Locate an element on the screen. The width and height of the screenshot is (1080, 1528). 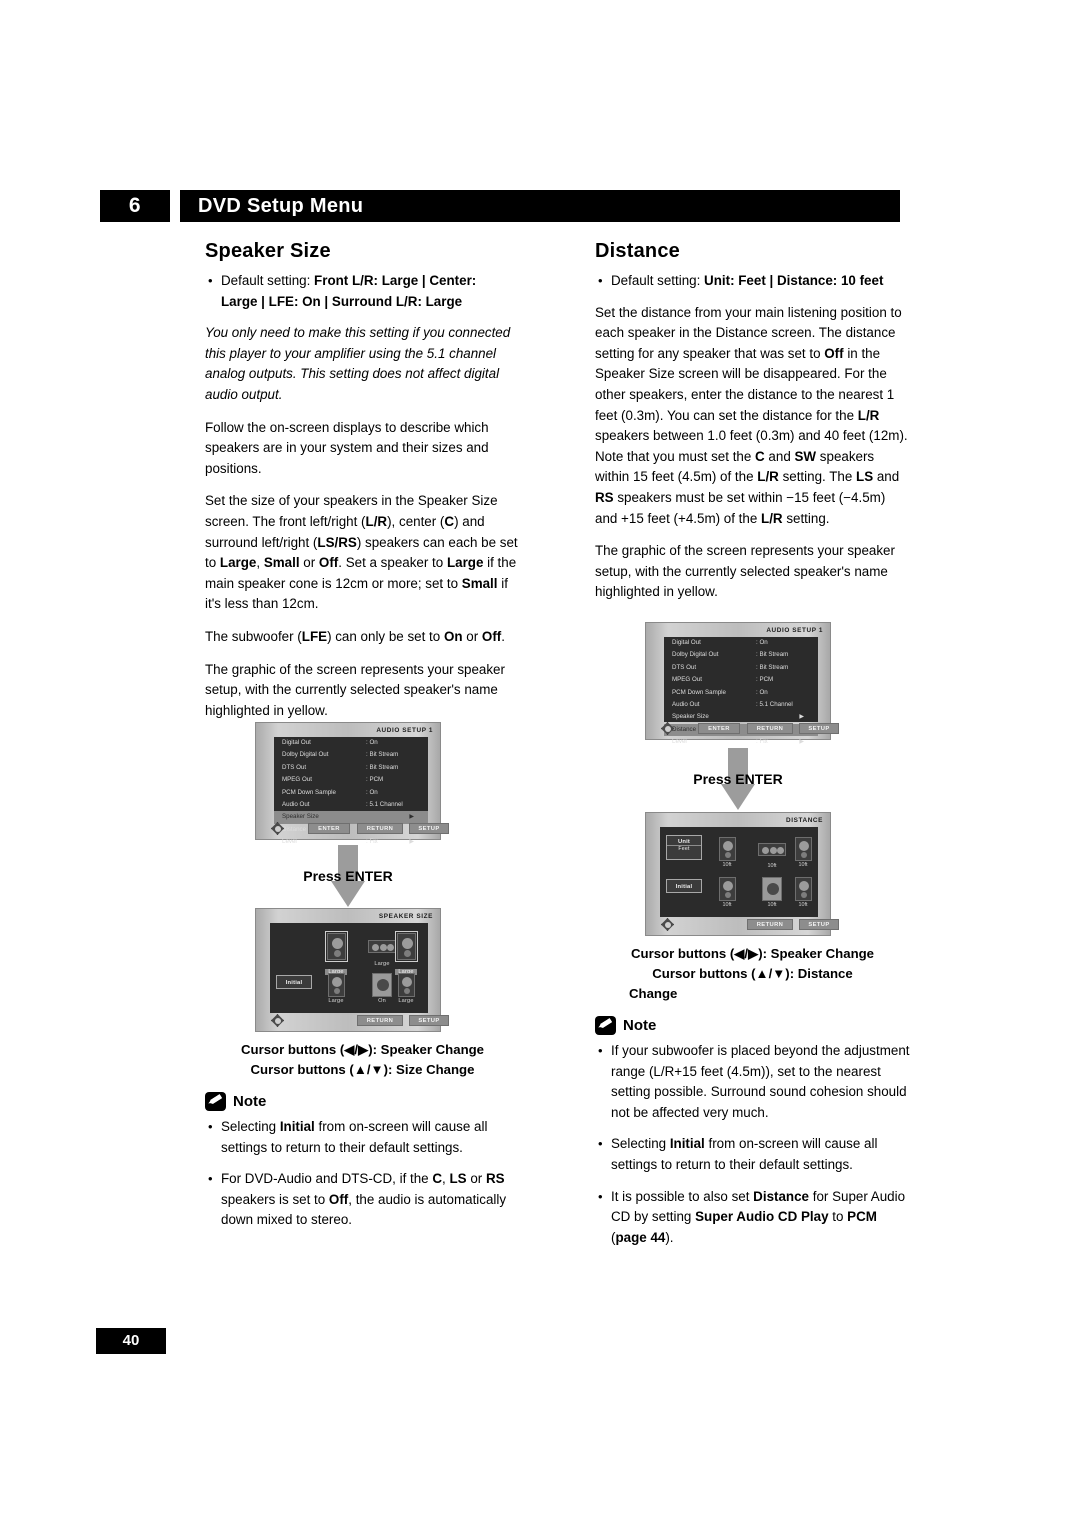
speaker-size-label: Large is located at coordinates (406, 1001).